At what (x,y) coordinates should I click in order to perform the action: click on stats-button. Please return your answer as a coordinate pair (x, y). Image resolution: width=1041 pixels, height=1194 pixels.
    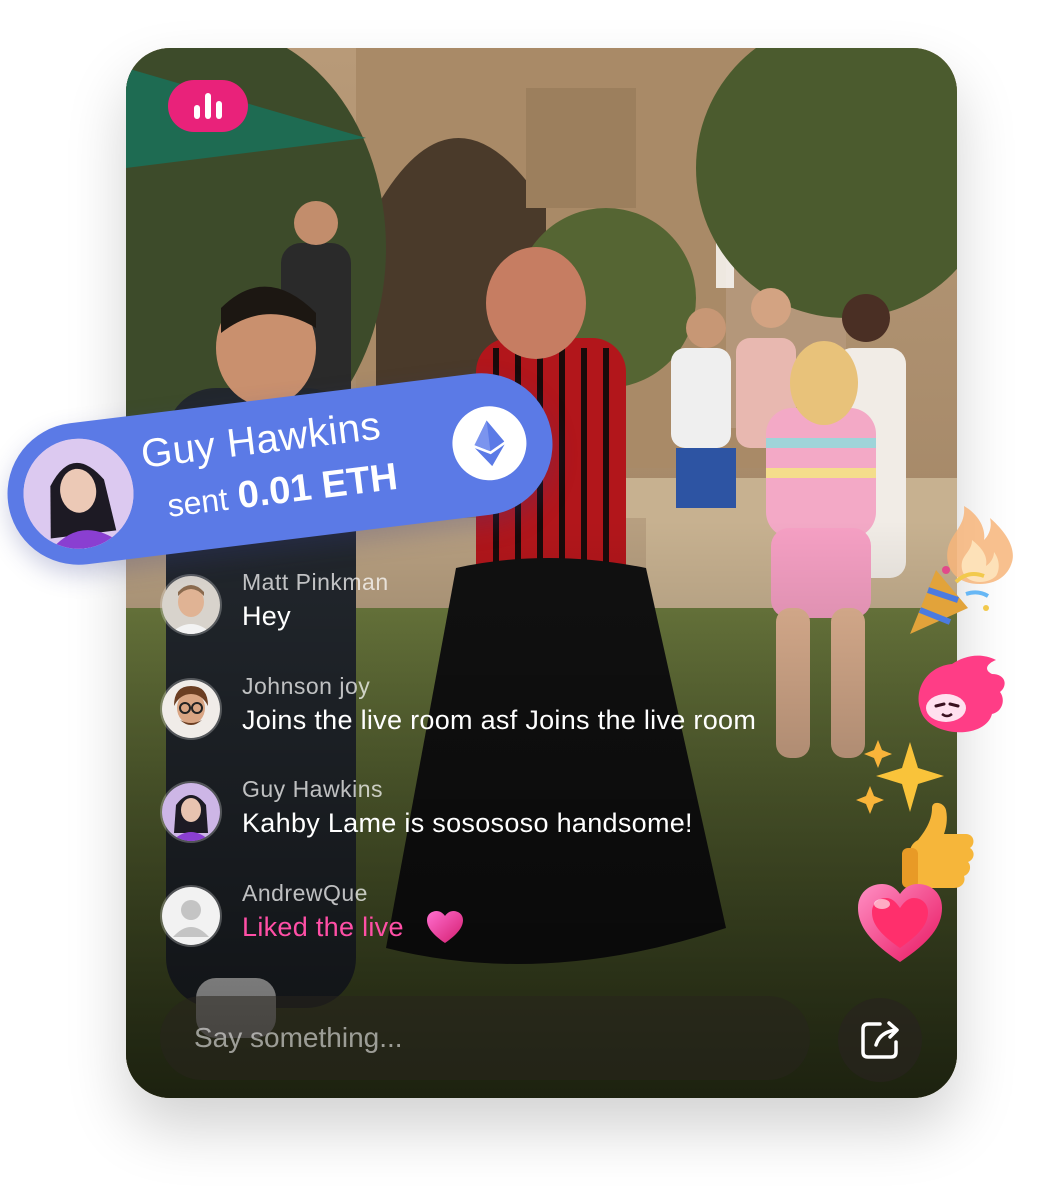
    Looking at the image, I should click on (208, 106).